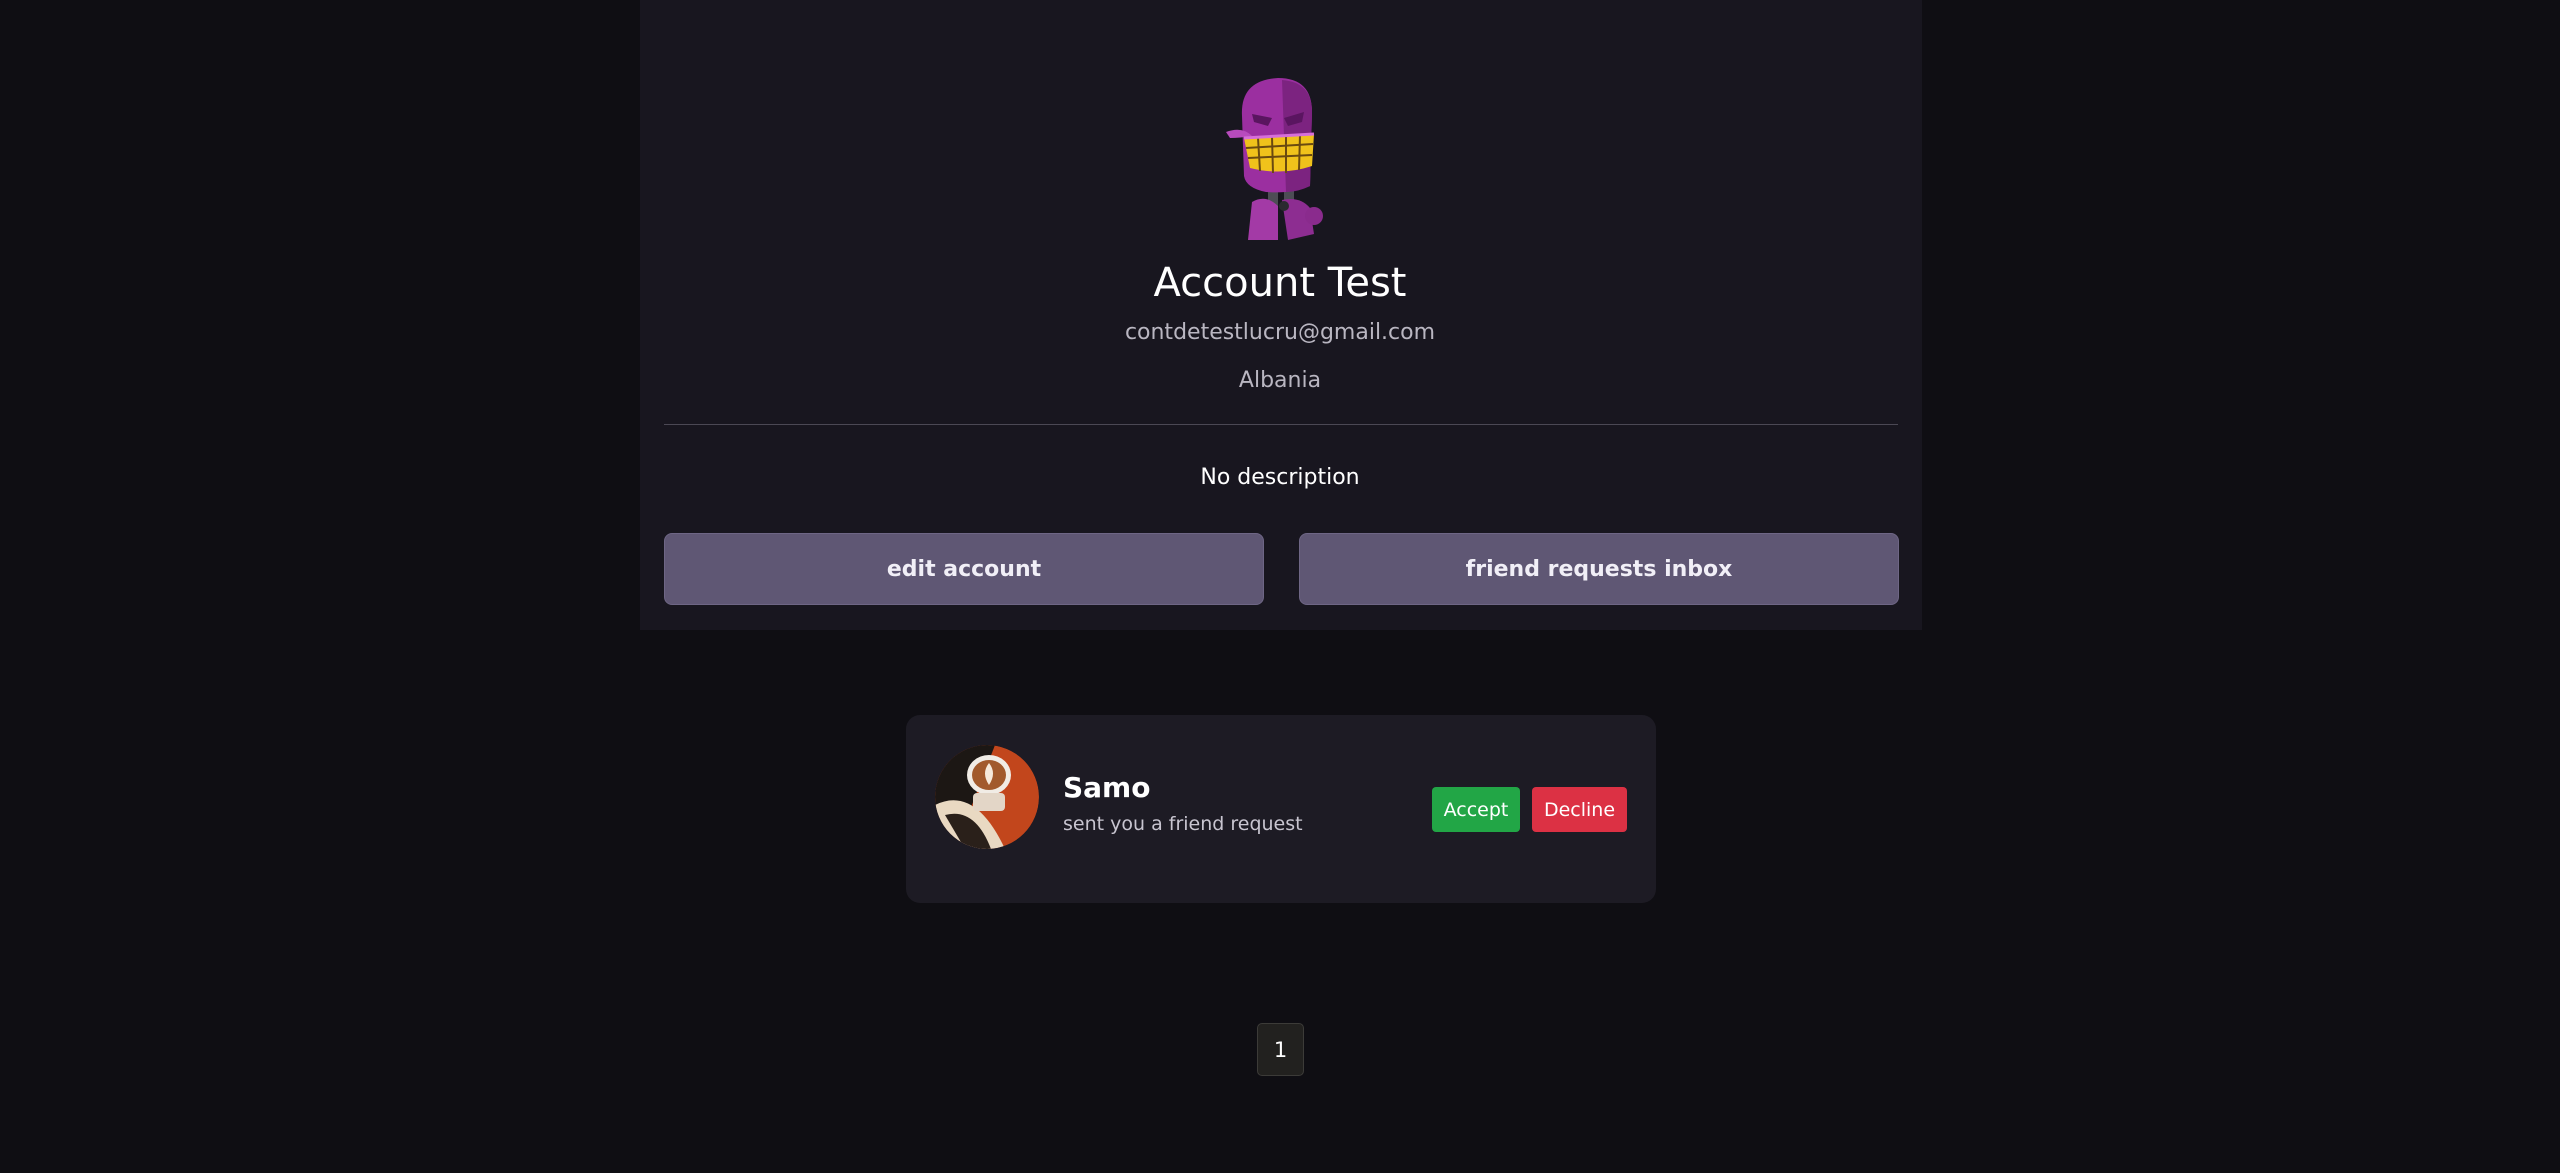 This screenshot has width=2560, height=1173. I want to click on profile-email: contdetestlucru@gmail.com, so click(1280, 332).